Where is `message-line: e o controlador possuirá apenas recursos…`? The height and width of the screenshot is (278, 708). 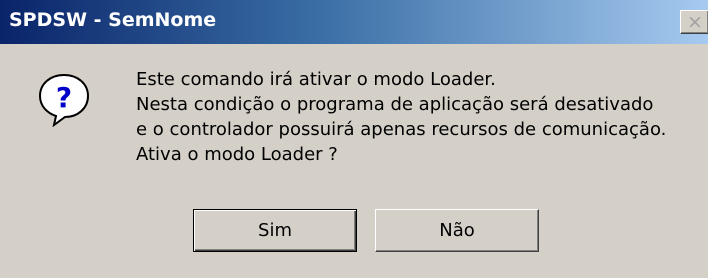 message-line: e o controlador possuirá apenas recursos… is located at coordinates (401, 129).